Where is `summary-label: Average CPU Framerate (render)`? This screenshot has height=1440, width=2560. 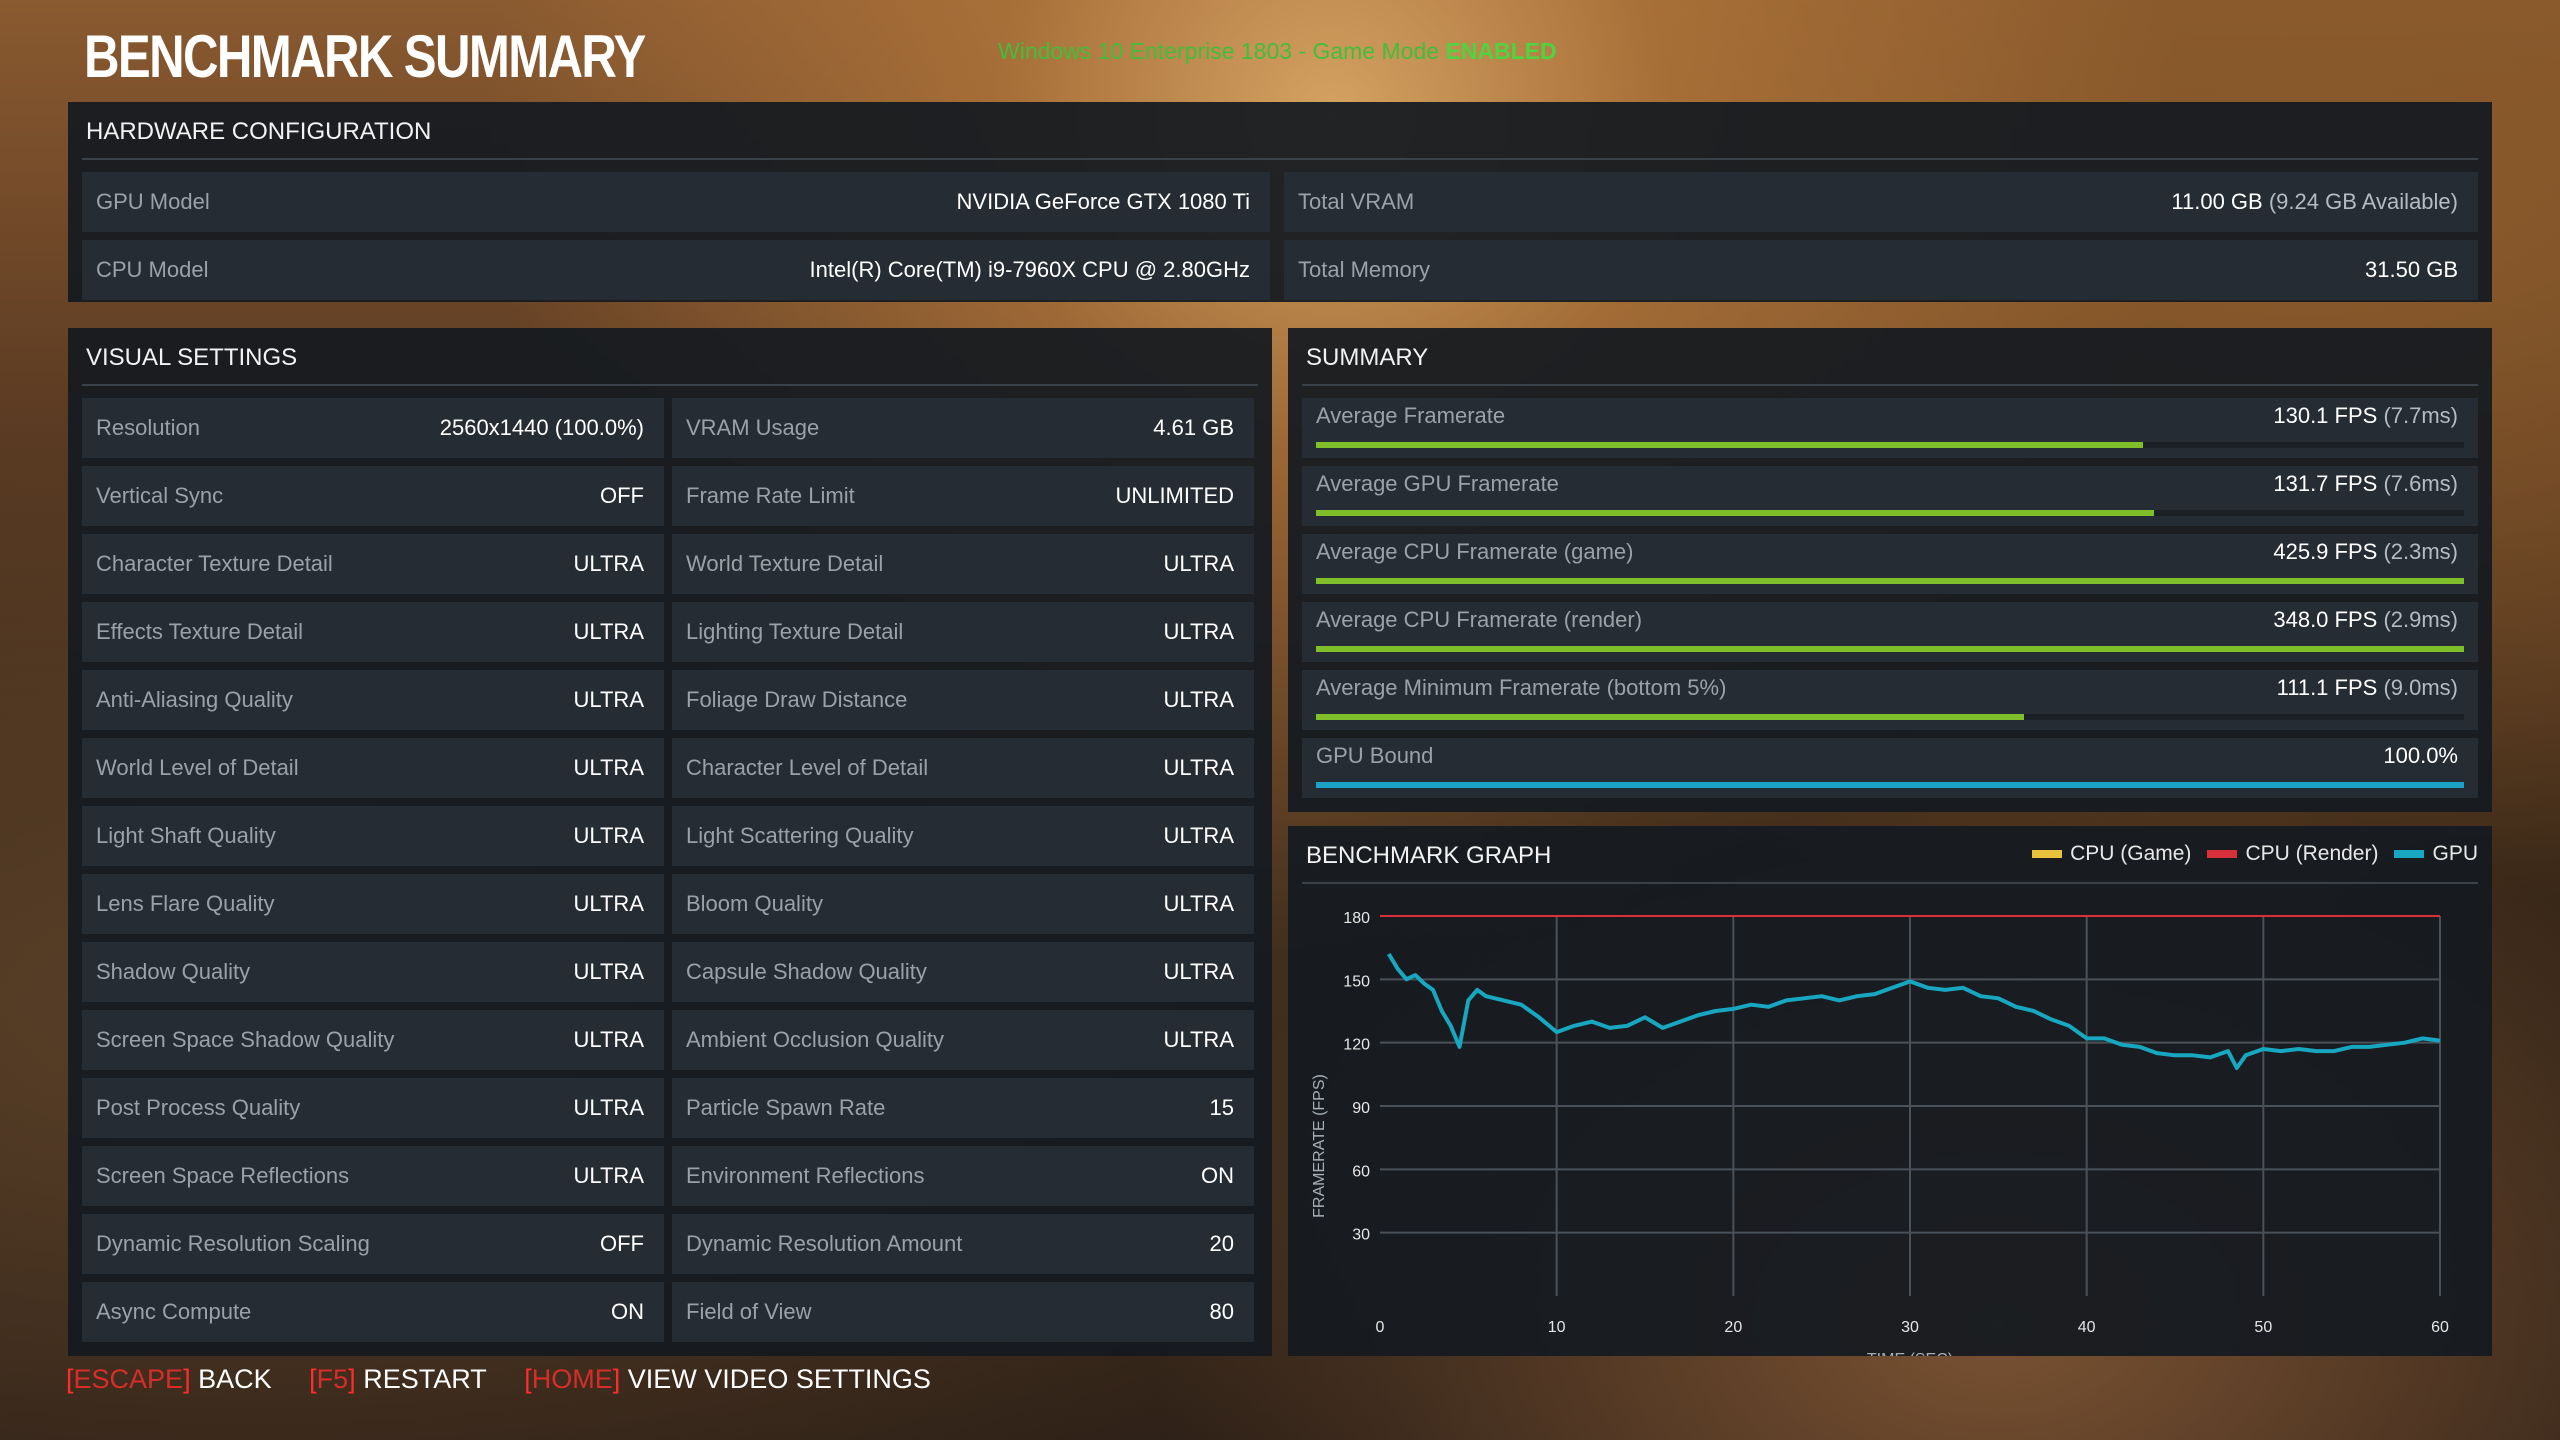 summary-label: Average CPU Framerate (render) is located at coordinates (1479, 619).